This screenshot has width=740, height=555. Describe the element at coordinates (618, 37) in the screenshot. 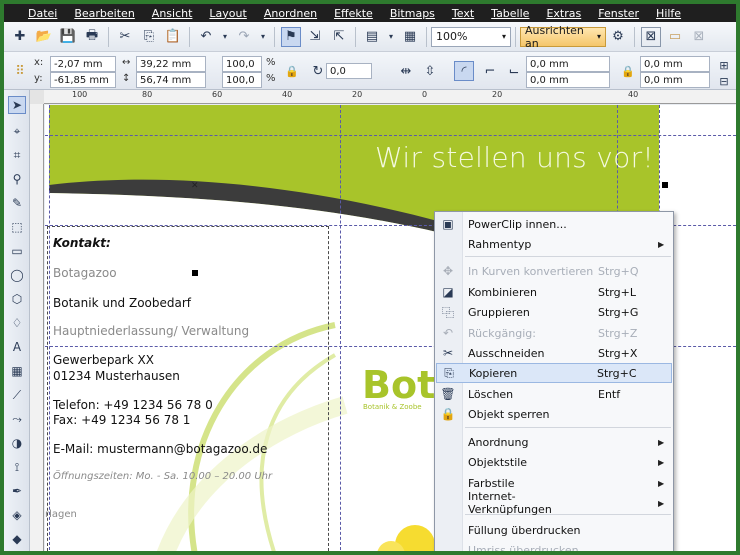

I see `options-icon: ⚙` at that location.